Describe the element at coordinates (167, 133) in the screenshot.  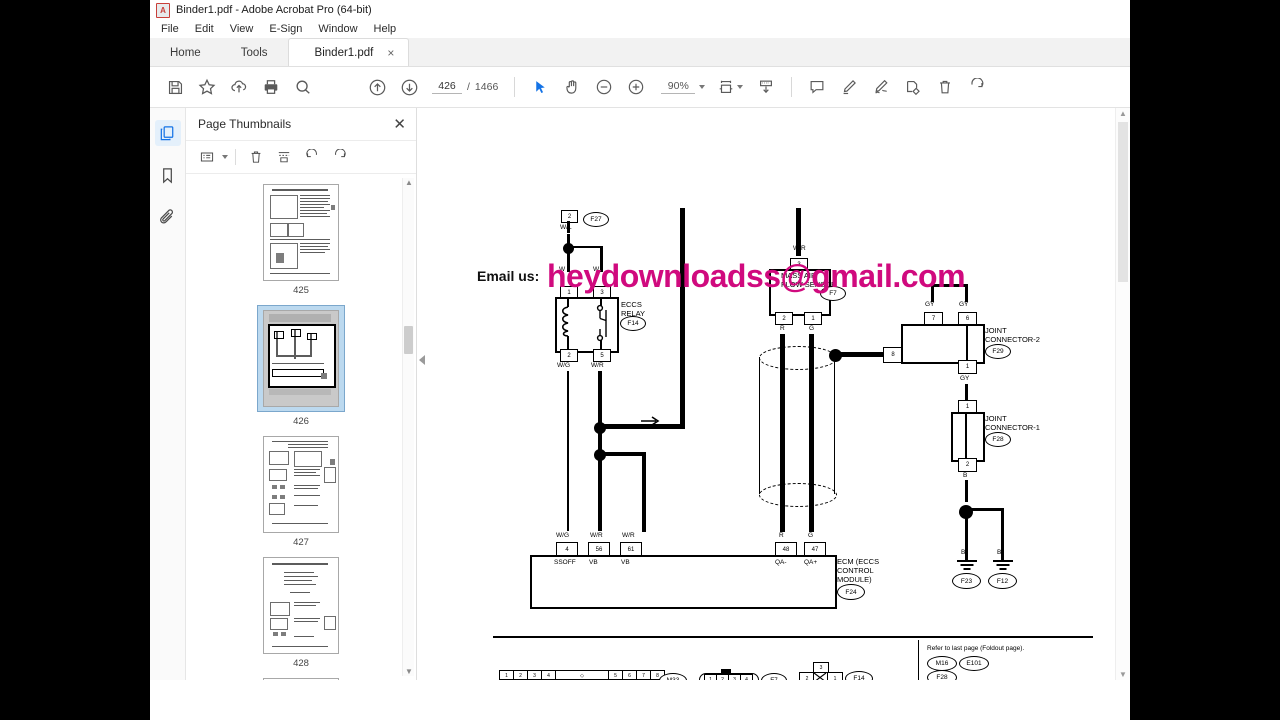
I see `pages-icon` at that location.